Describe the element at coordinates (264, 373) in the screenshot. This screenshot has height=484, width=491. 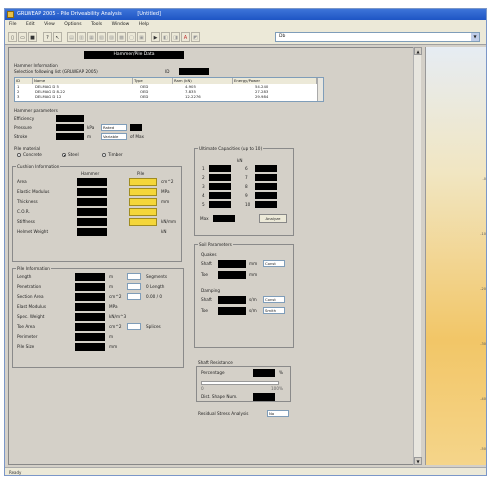
I see `percentage-input` at that location.